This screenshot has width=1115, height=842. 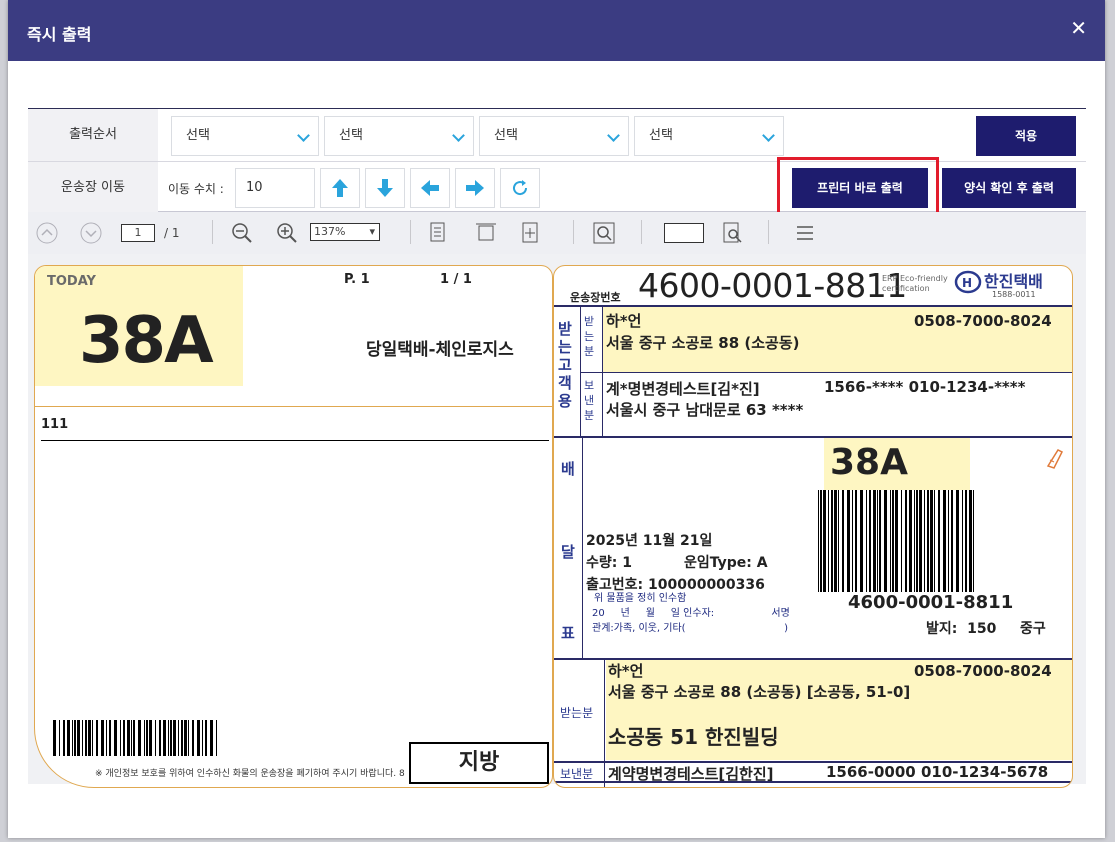 I want to click on move-up-button, so click(x=340, y=188).